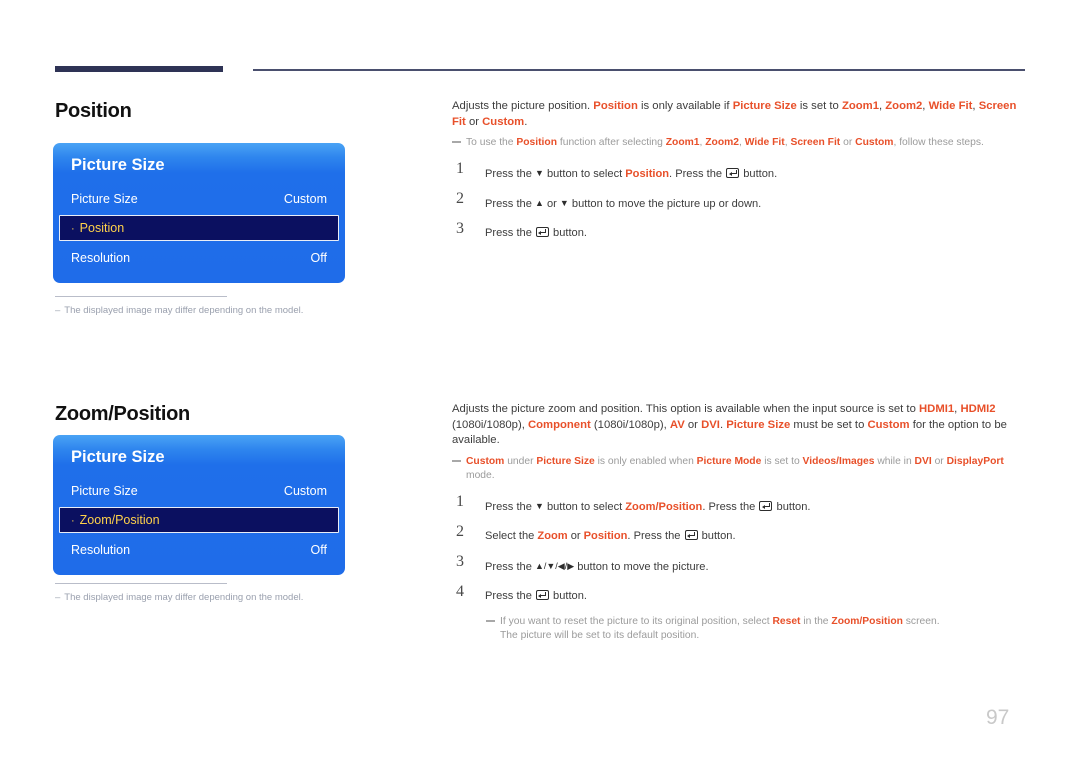 The image size is (1080, 763). Describe the element at coordinates (685, 106) in the screenshot. I see `txt: is only available if` at that location.